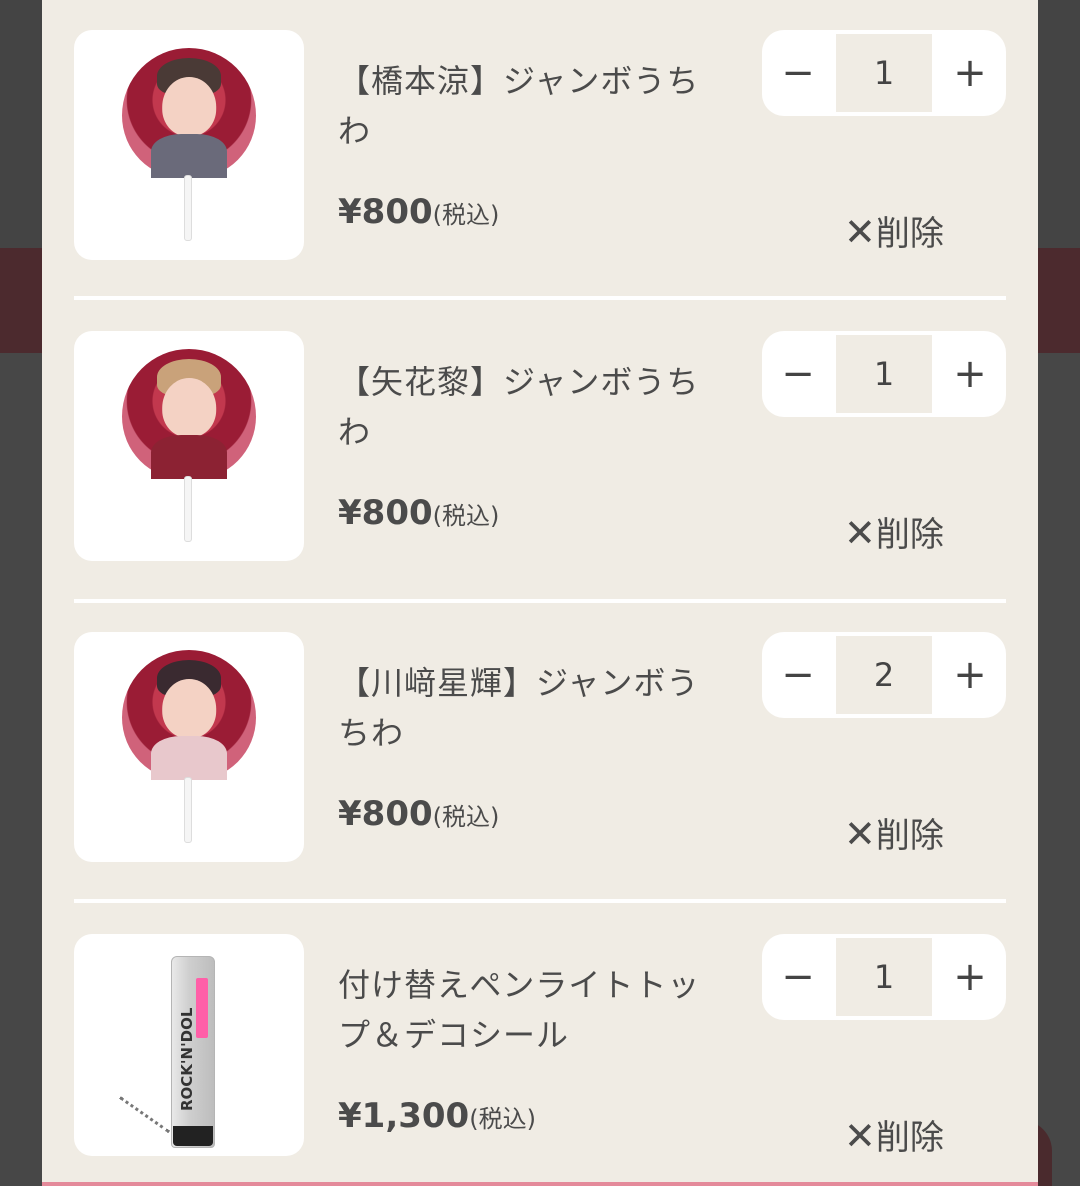 The width and height of the screenshot is (1080, 1186). I want to click on quantity-value: 2, so click(884, 675).